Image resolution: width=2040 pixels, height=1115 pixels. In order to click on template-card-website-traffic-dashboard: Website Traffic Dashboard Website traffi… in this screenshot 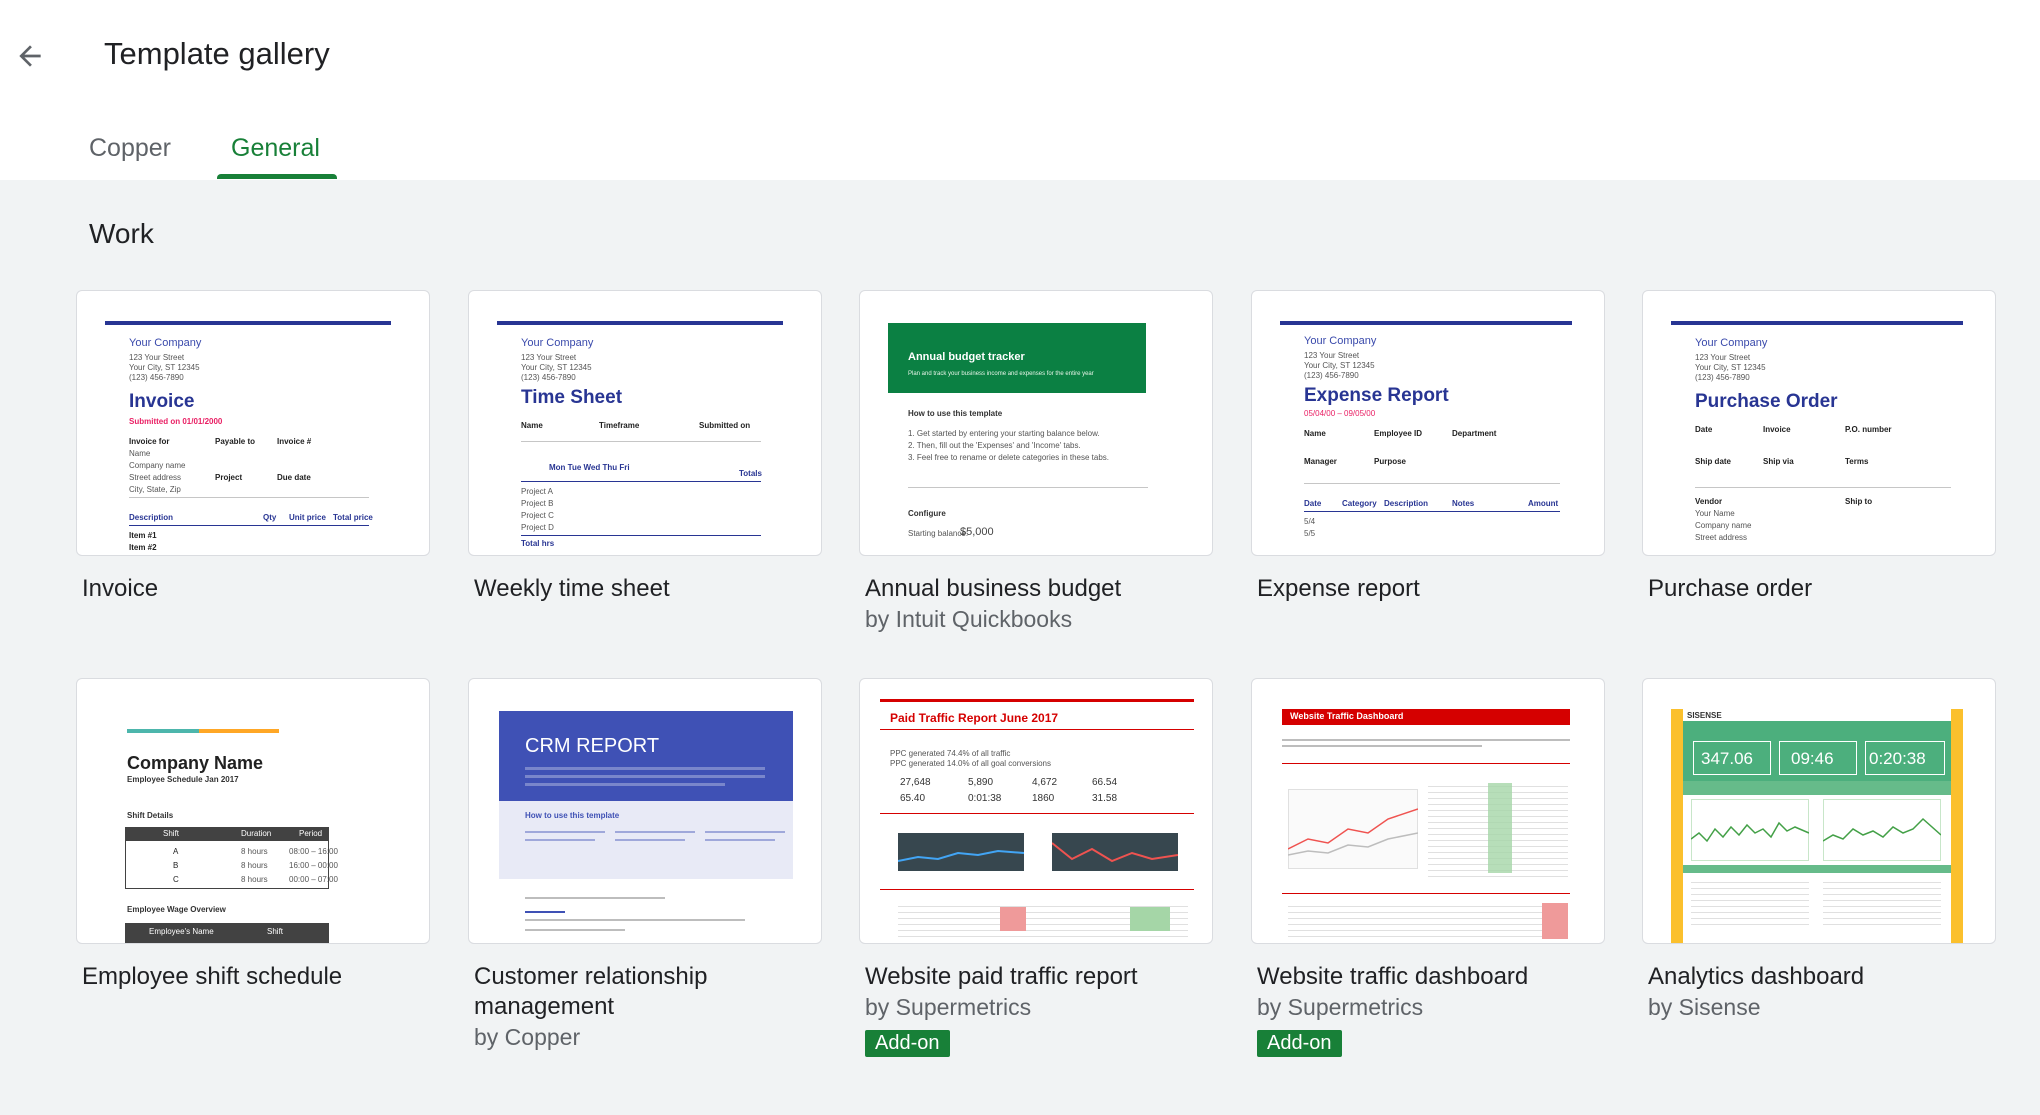, I will do `click(1428, 867)`.